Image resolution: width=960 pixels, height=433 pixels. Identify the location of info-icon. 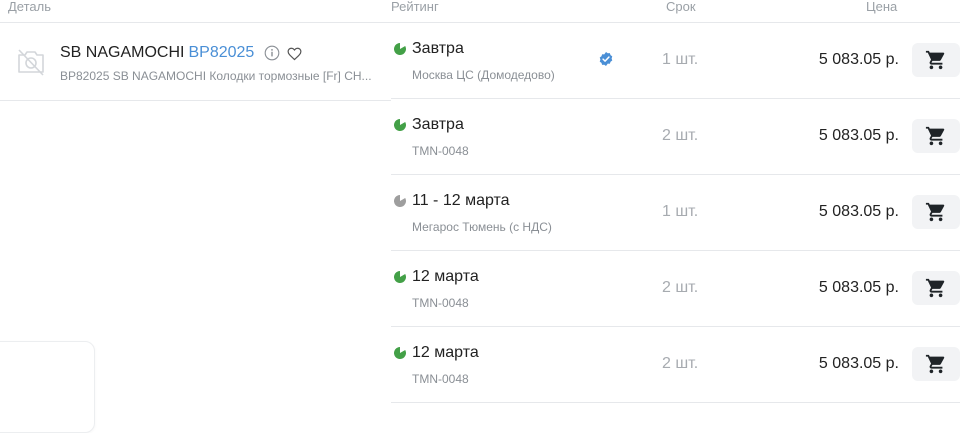
(272, 53).